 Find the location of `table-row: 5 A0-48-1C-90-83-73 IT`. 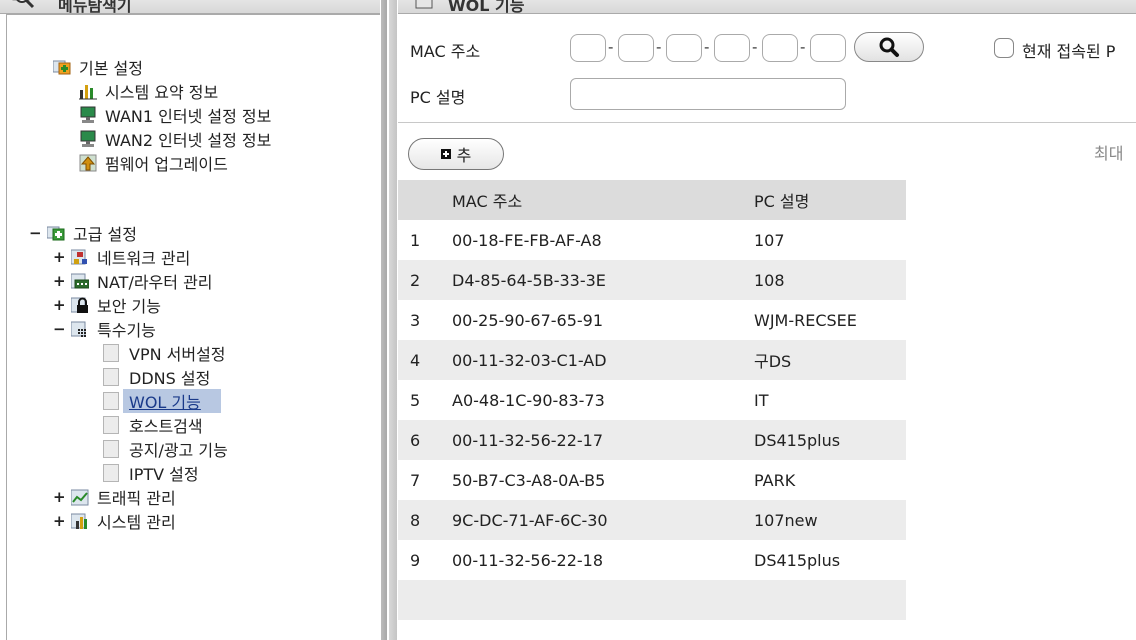

table-row: 5 A0-48-1C-90-83-73 IT is located at coordinates (652, 400).